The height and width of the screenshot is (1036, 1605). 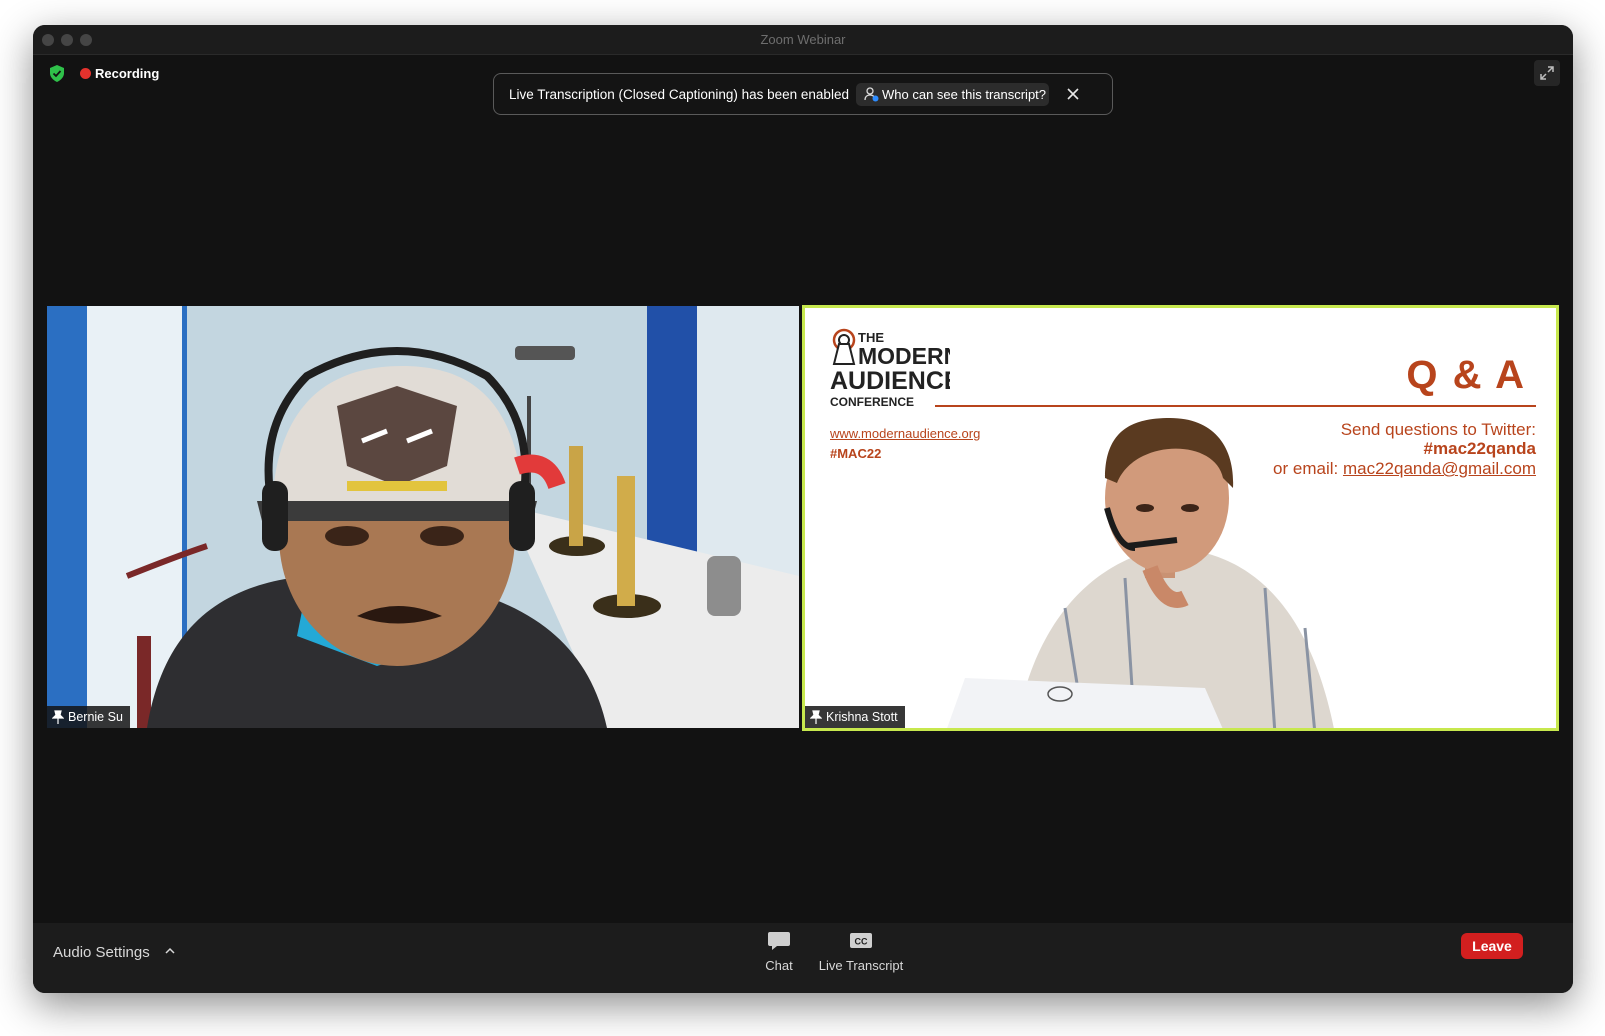 I want to click on fullscreen-button, so click(x=1547, y=73).